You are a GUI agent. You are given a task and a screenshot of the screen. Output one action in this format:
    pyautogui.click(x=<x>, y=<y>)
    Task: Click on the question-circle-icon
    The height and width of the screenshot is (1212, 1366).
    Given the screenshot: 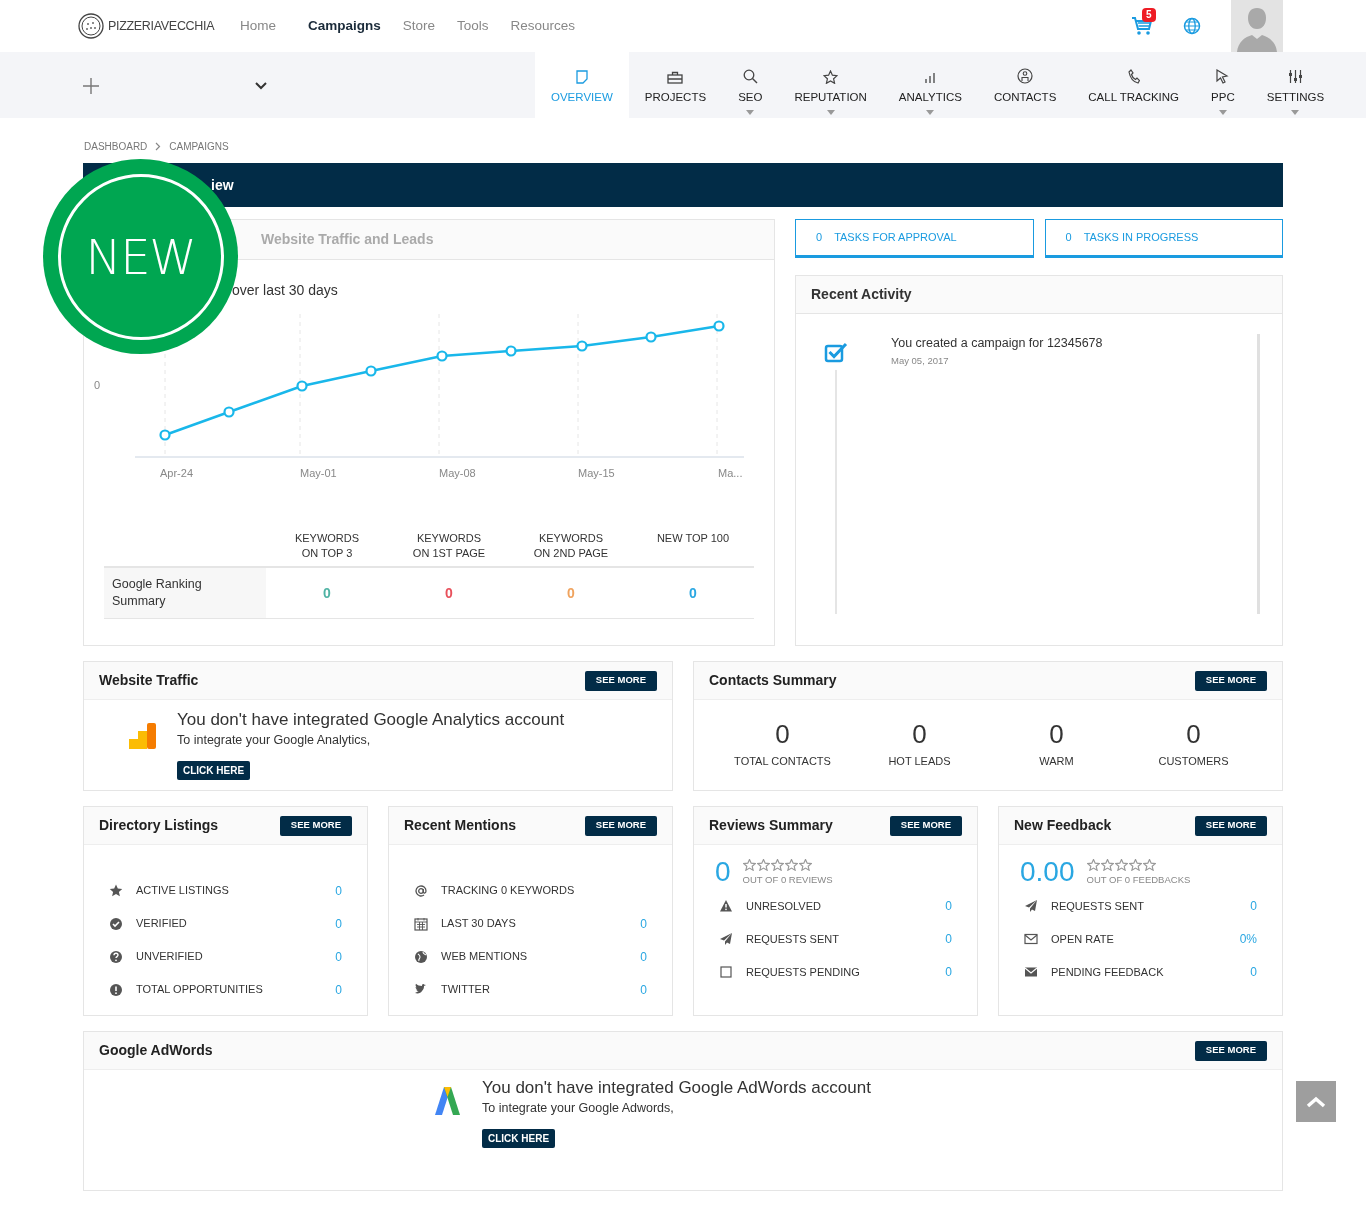 What is the action you would take?
    pyautogui.click(x=116, y=956)
    